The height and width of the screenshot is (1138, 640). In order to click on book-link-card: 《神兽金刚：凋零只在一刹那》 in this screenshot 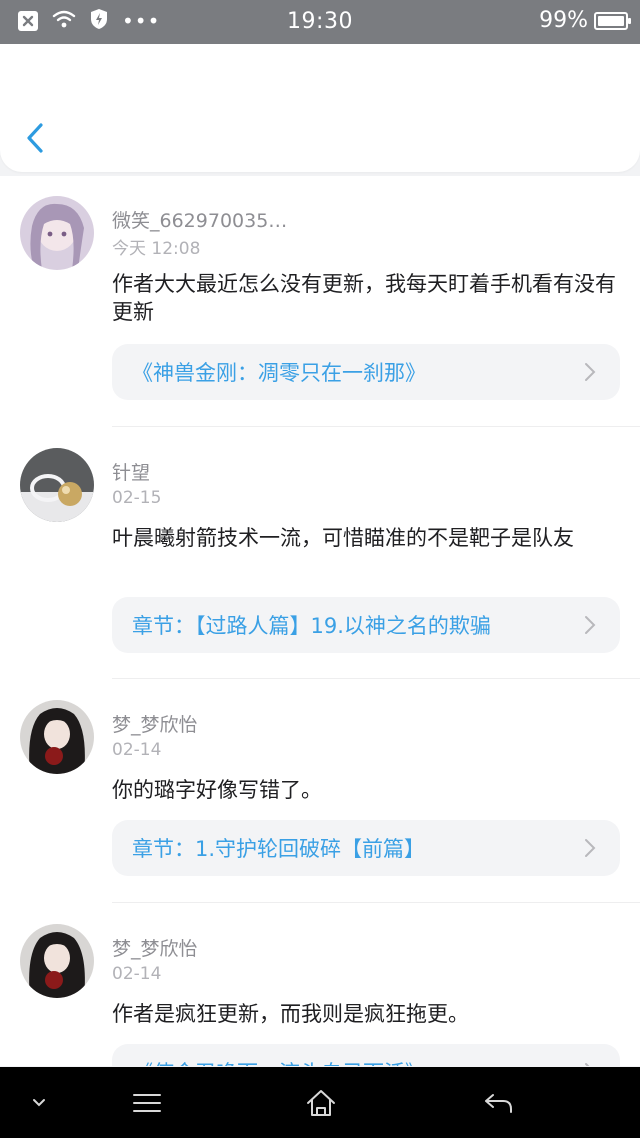, I will do `click(366, 372)`.